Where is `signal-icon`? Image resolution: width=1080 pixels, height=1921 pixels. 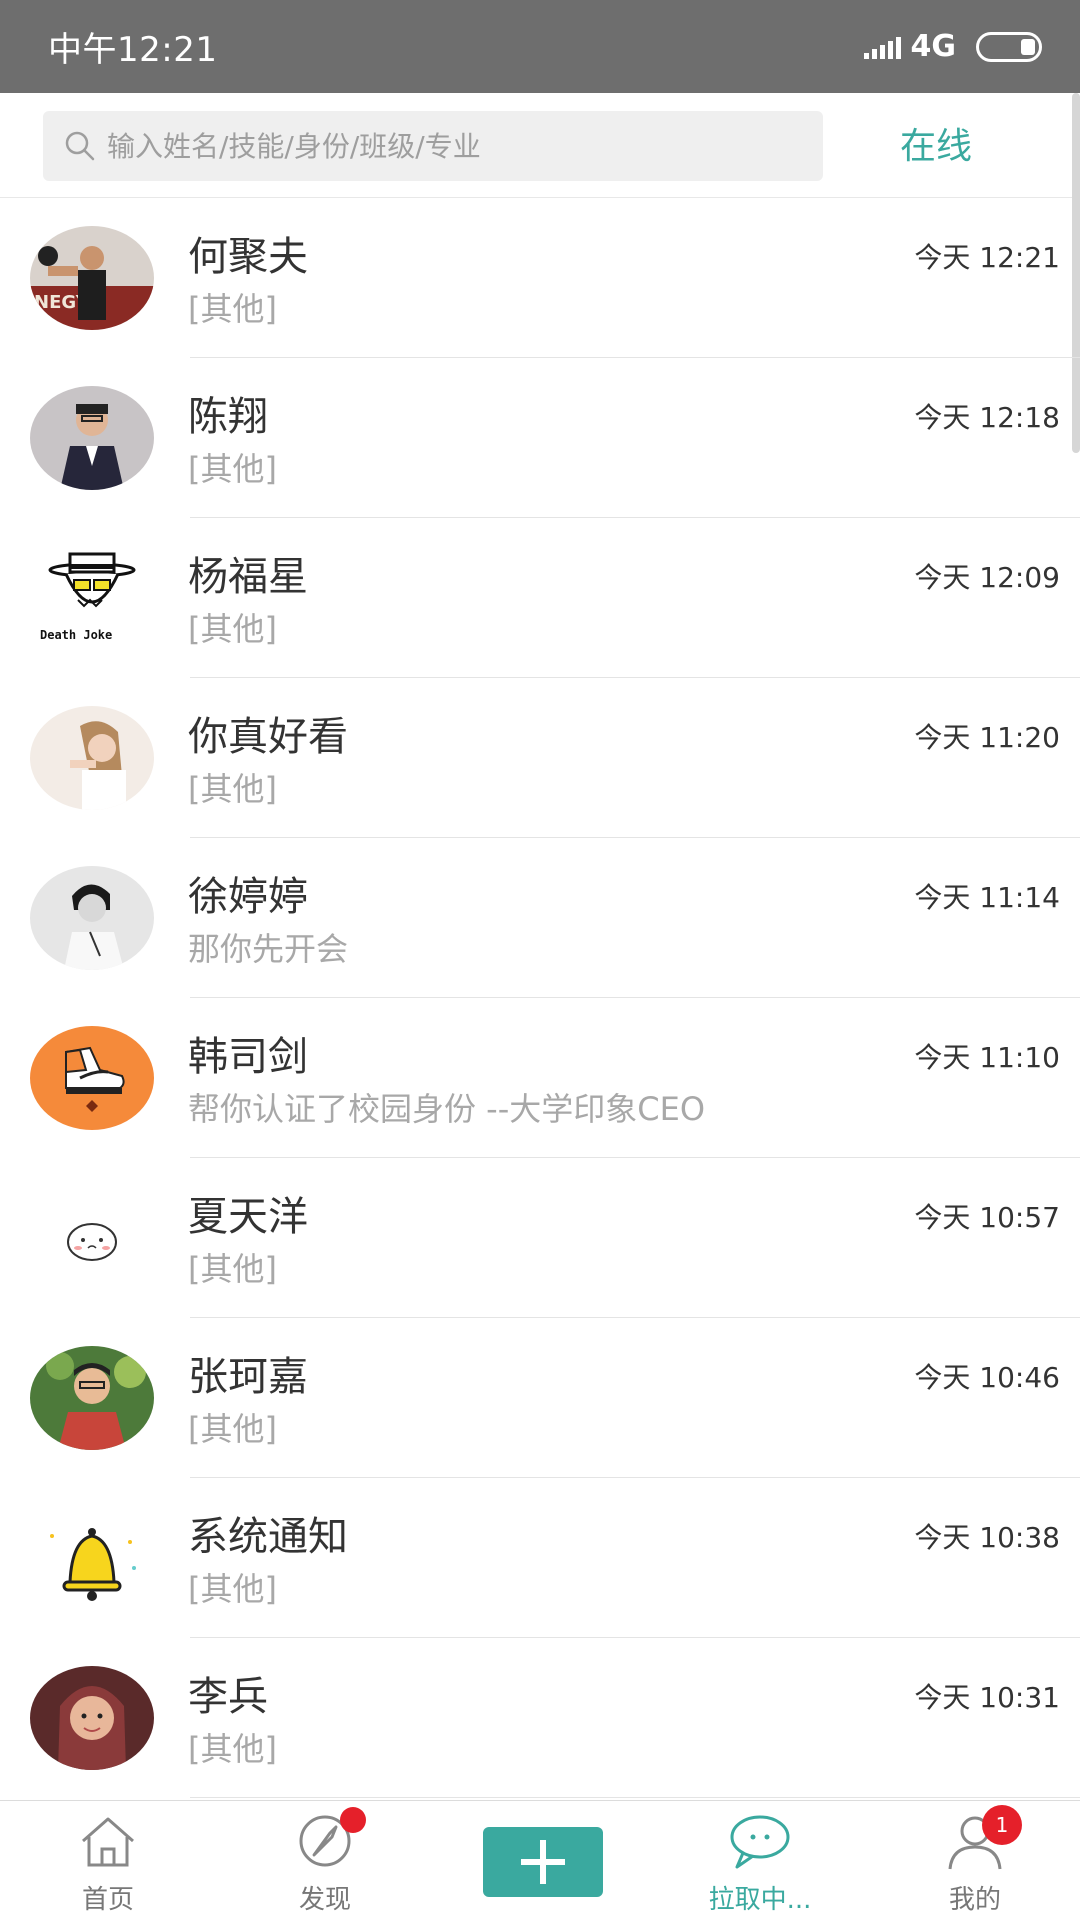
signal-icon is located at coordinates (882, 47).